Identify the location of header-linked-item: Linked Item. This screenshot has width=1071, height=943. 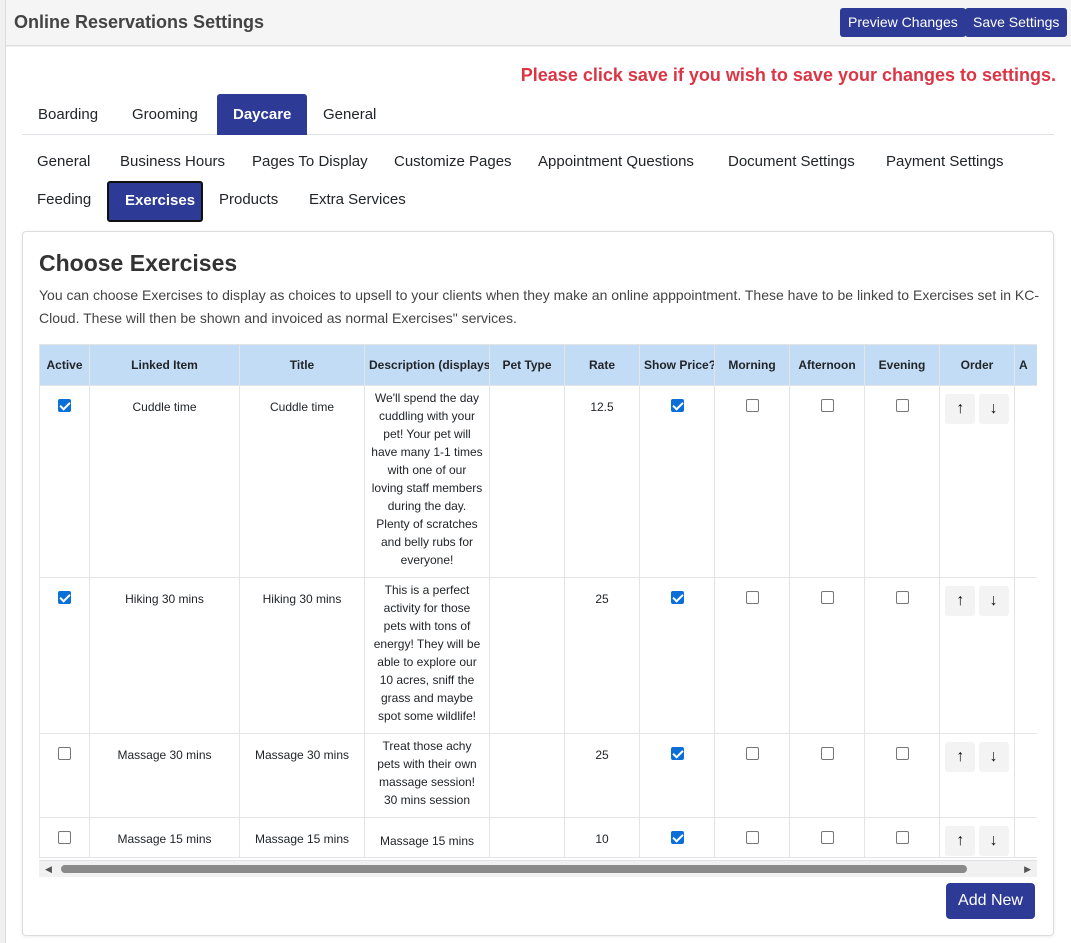
(164, 365).